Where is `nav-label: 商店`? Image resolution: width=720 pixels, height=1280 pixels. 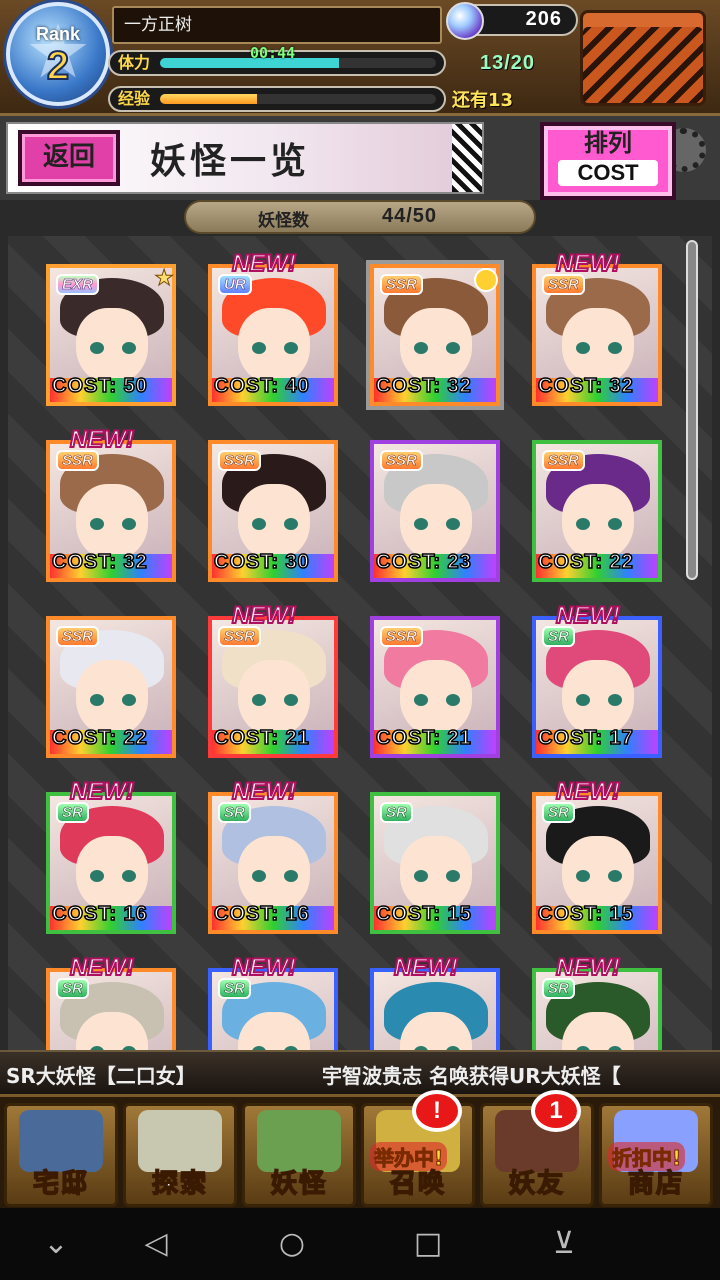 nav-label: 商店 is located at coordinates (655, 1184).